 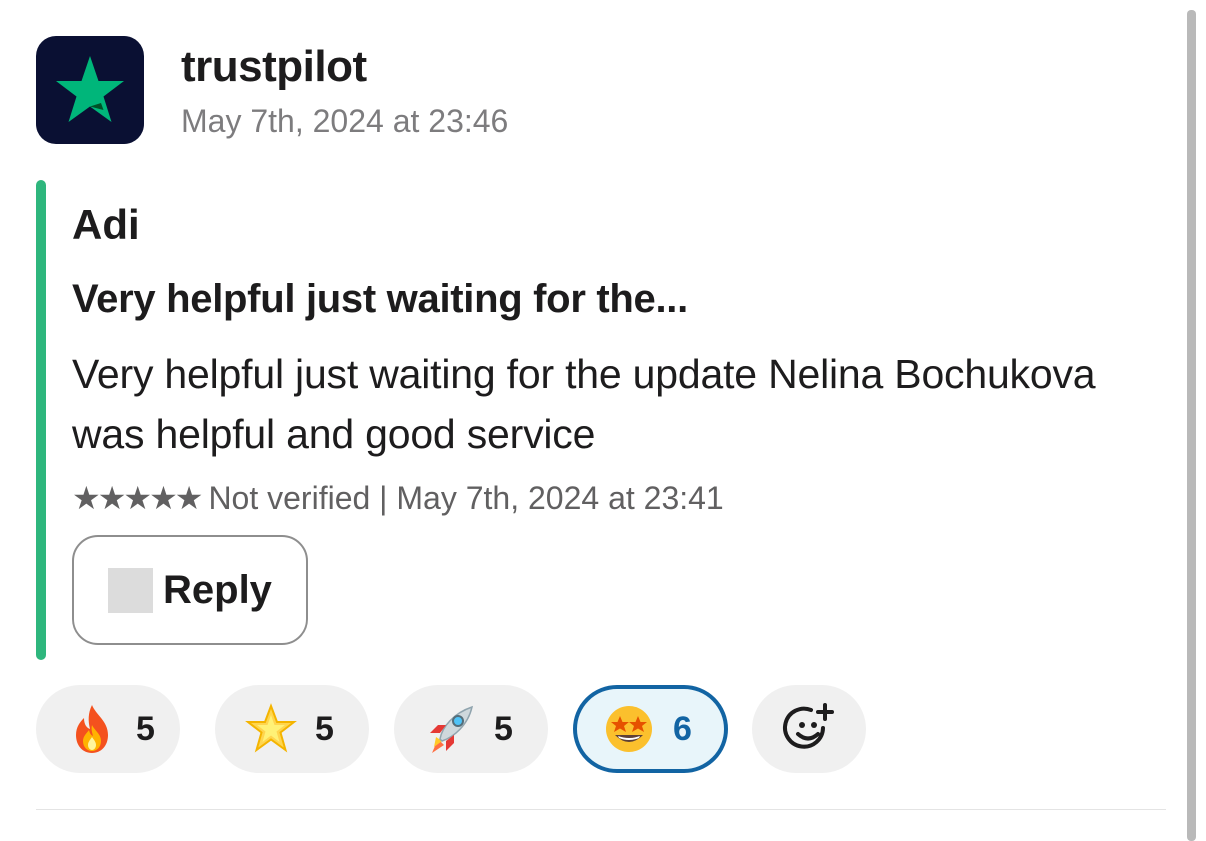 What do you see at coordinates (274, 67) in the screenshot?
I see `sender-name: trustpilot` at bounding box center [274, 67].